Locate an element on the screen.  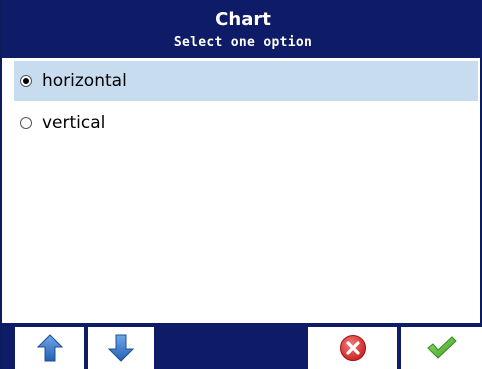
move-up-button is located at coordinates (49, 348).